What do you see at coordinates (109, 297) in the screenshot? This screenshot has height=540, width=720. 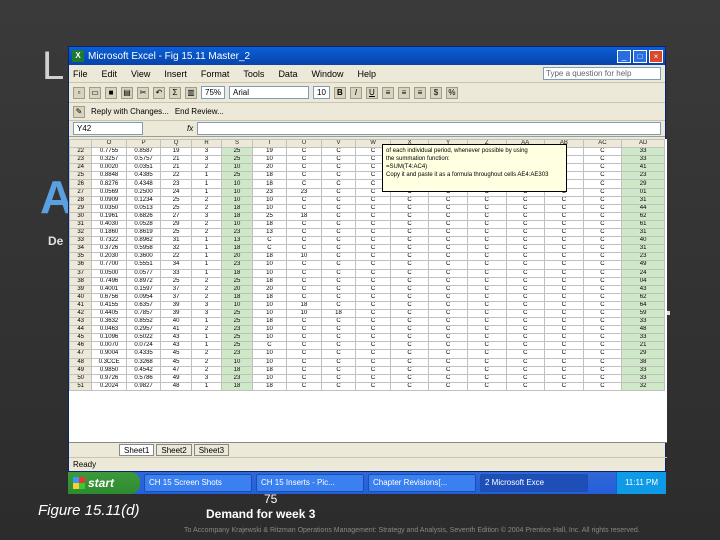 I see `cell: 0.6756` at bounding box center [109, 297].